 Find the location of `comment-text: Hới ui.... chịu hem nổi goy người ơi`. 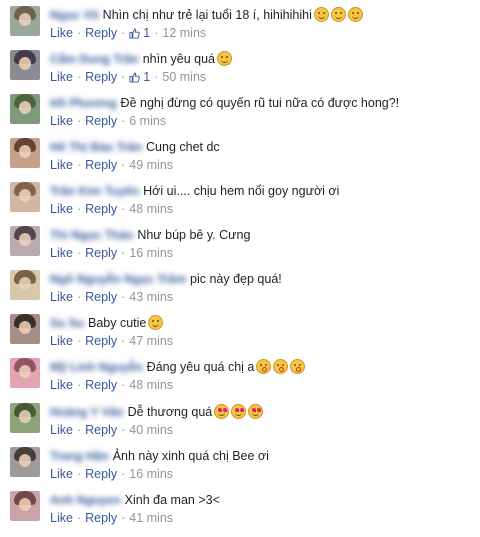

comment-text: Hới ui.... chịu hem nổi goy người ơi is located at coordinates (241, 191).